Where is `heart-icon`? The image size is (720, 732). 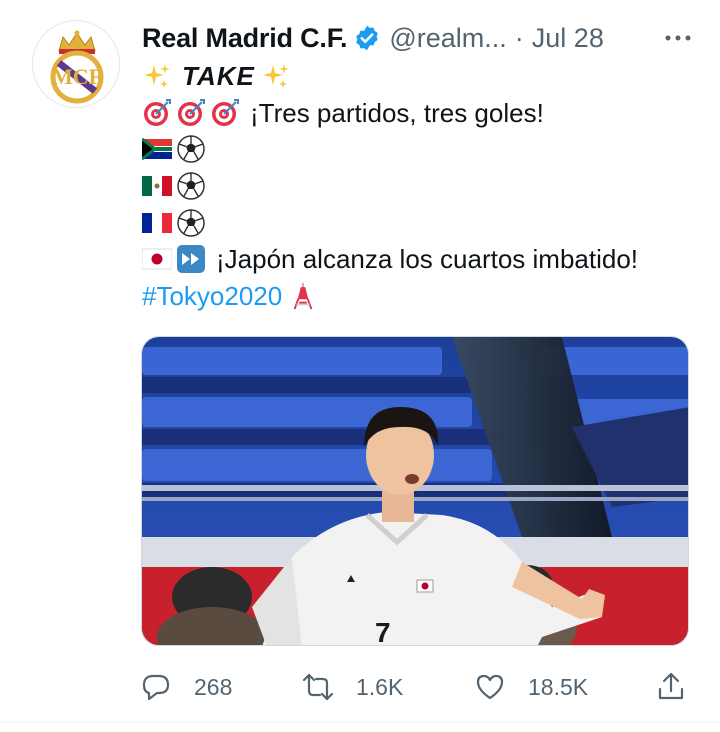 heart-icon is located at coordinates (490, 687).